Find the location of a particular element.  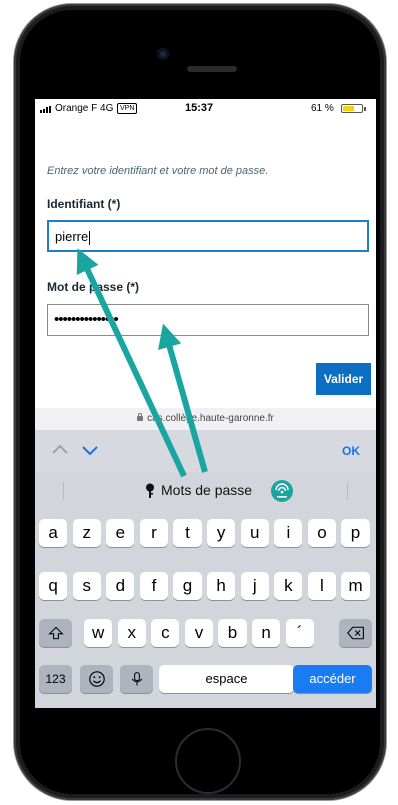

chevron-down-icon is located at coordinates (90, 450).